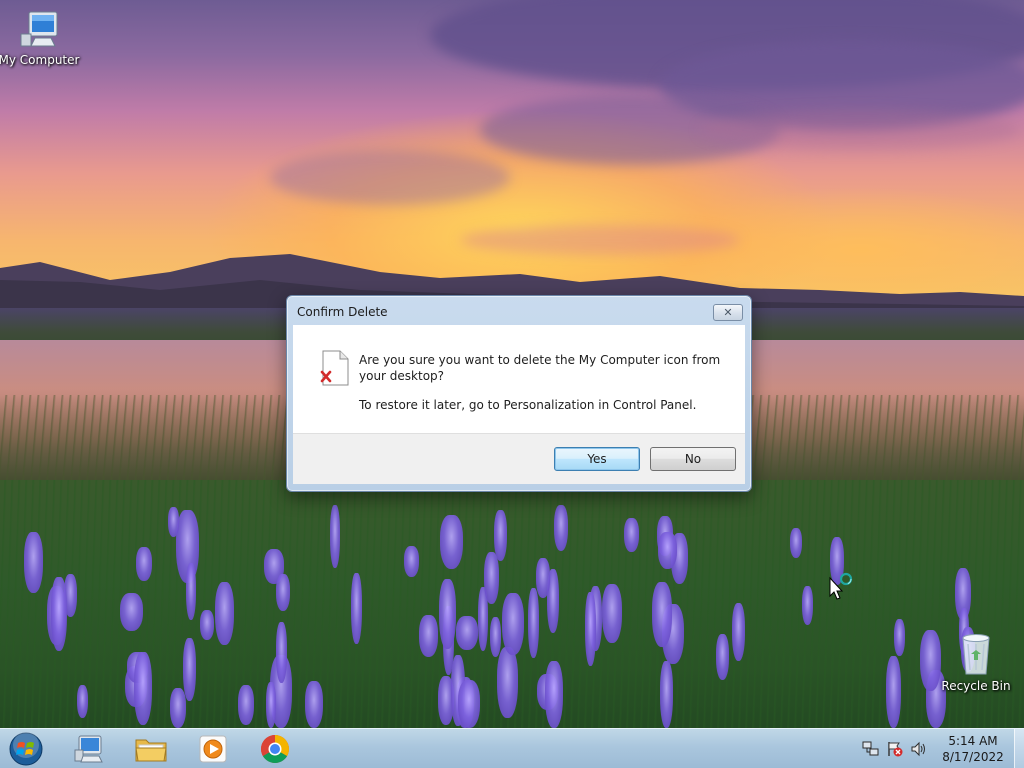 The image size is (1024, 768). Describe the element at coordinates (597, 459) in the screenshot. I see `yes-button: Yes` at that location.